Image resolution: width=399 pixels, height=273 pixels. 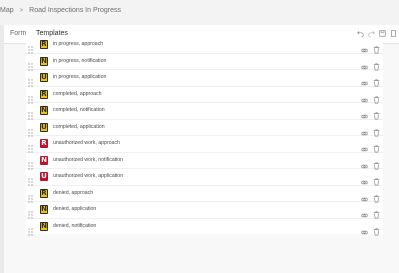 What do you see at coordinates (204, 177) in the screenshot?
I see `template-row: Uunauthorized work, application` at bounding box center [204, 177].